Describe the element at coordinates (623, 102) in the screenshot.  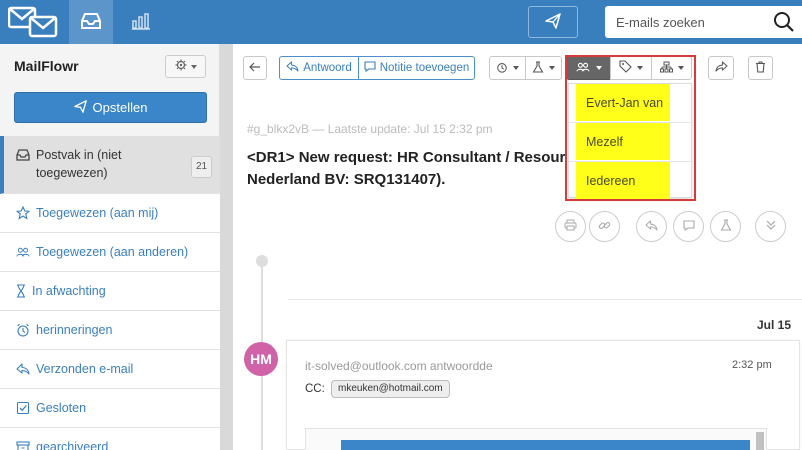
I see `assign-option-evert-jan: Evert-Jan van` at that location.